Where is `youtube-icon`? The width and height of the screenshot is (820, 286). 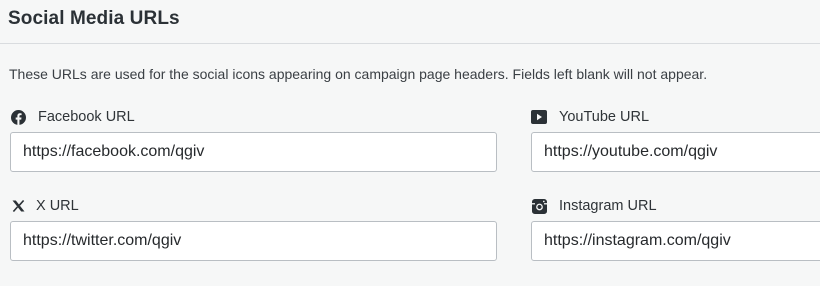
youtube-icon is located at coordinates (539, 117).